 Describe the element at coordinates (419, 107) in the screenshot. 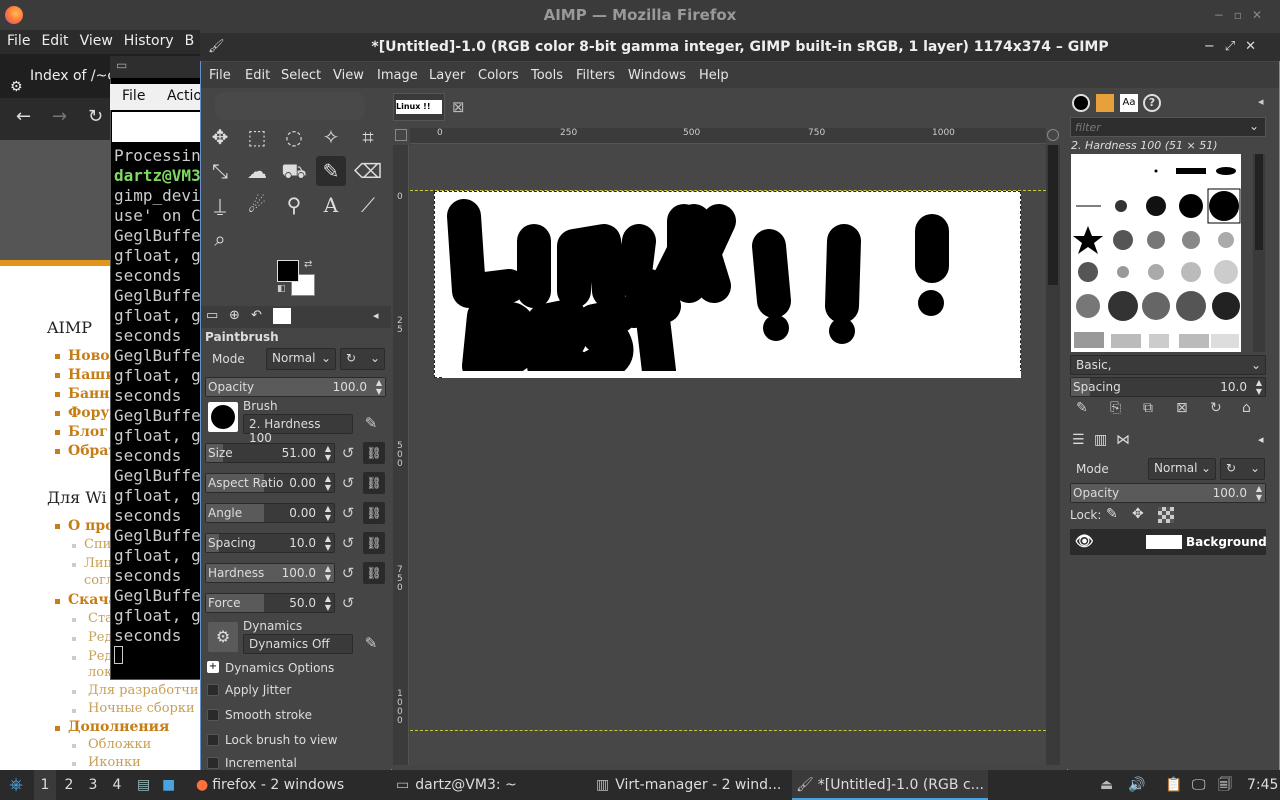

I see `image-tab-thumbnail: Linux !!` at that location.